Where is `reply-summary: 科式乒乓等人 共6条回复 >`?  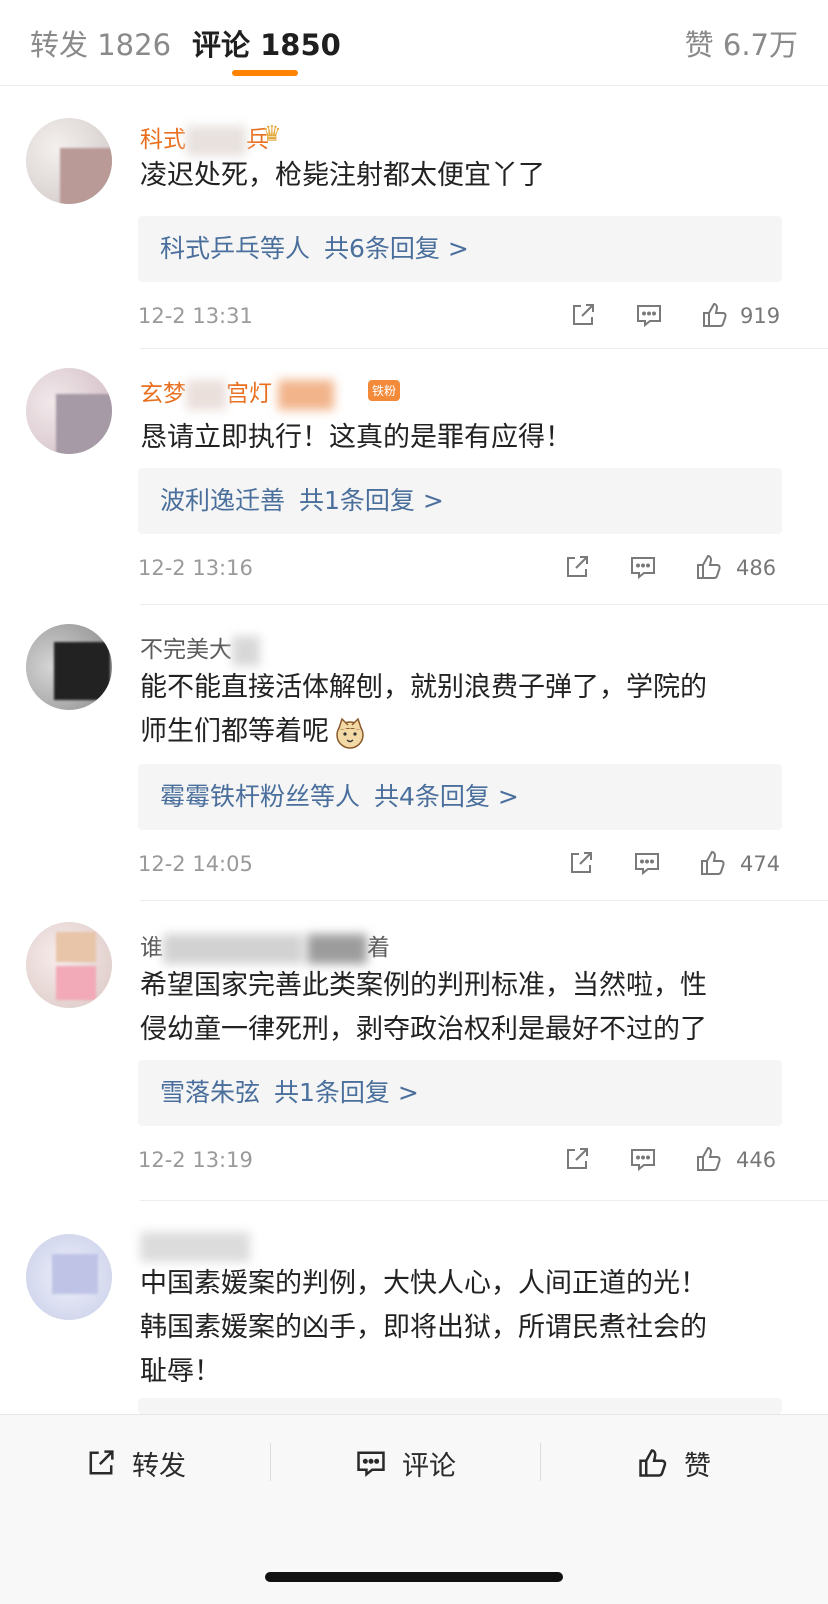 reply-summary: 科式乒乓等人 共6条回复 > is located at coordinates (460, 249).